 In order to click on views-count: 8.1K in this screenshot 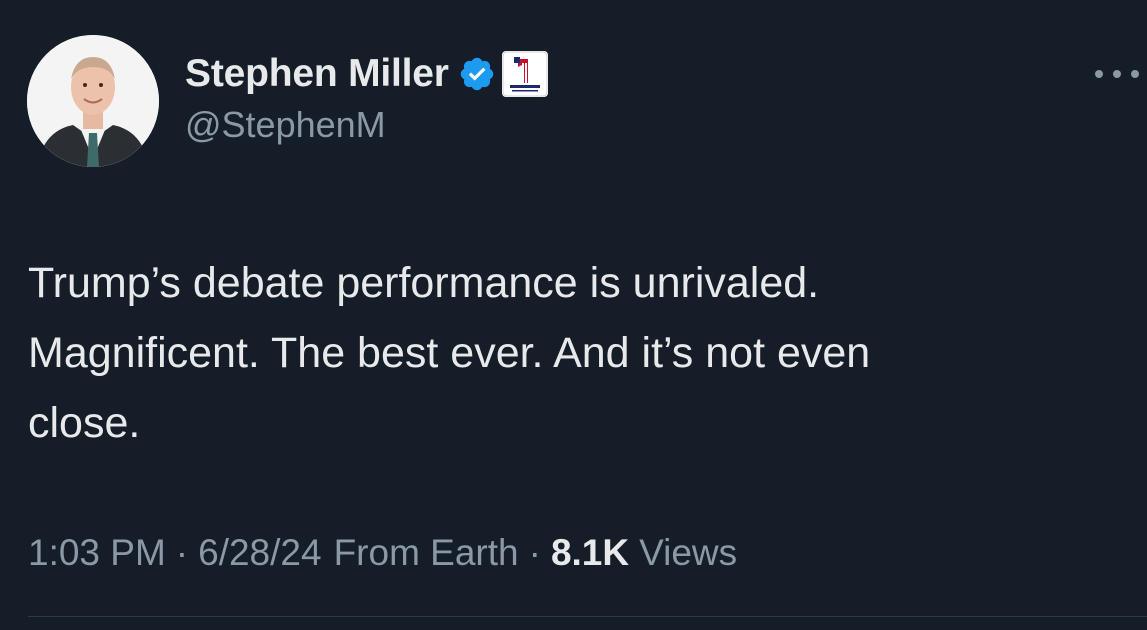, I will do `click(590, 553)`.